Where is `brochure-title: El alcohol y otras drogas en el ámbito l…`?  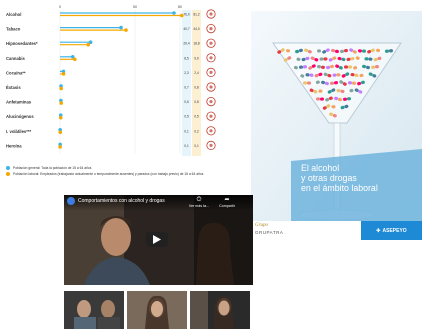 brochure-title: El alcohol y otras drogas en el ámbito l… is located at coordinates (360, 178).